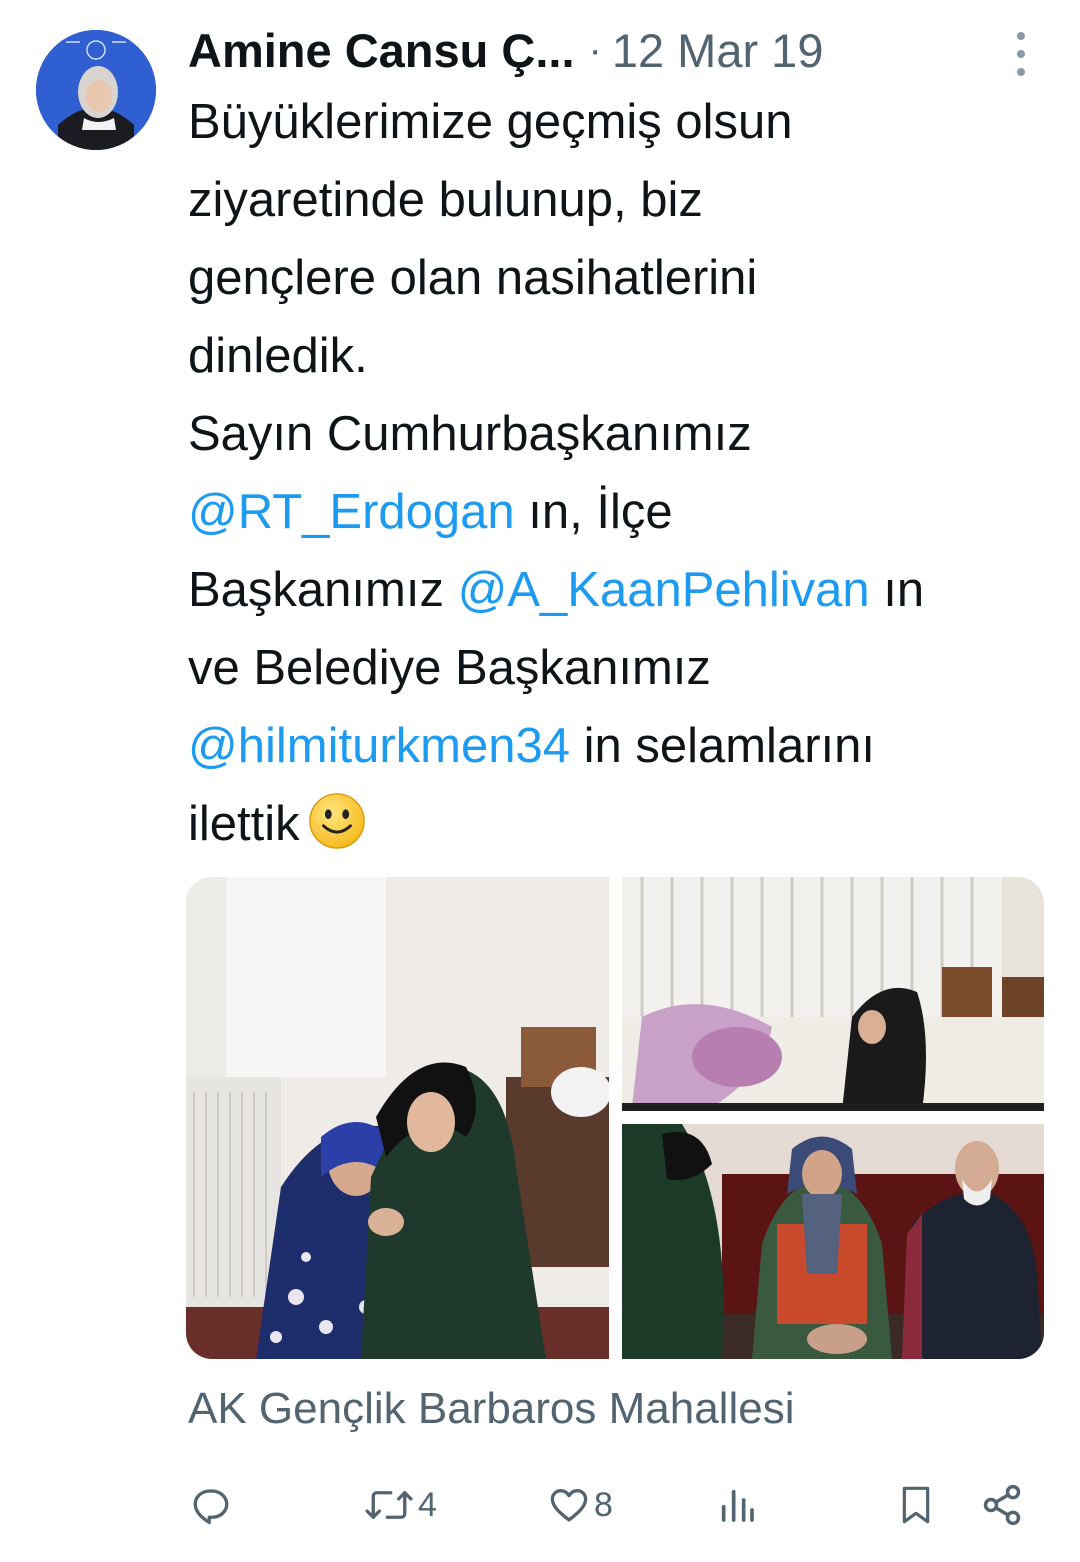 This screenshot has width=1080, height=1562. I want to click on text-fragment: ın, İlçe, so click(593, 512).